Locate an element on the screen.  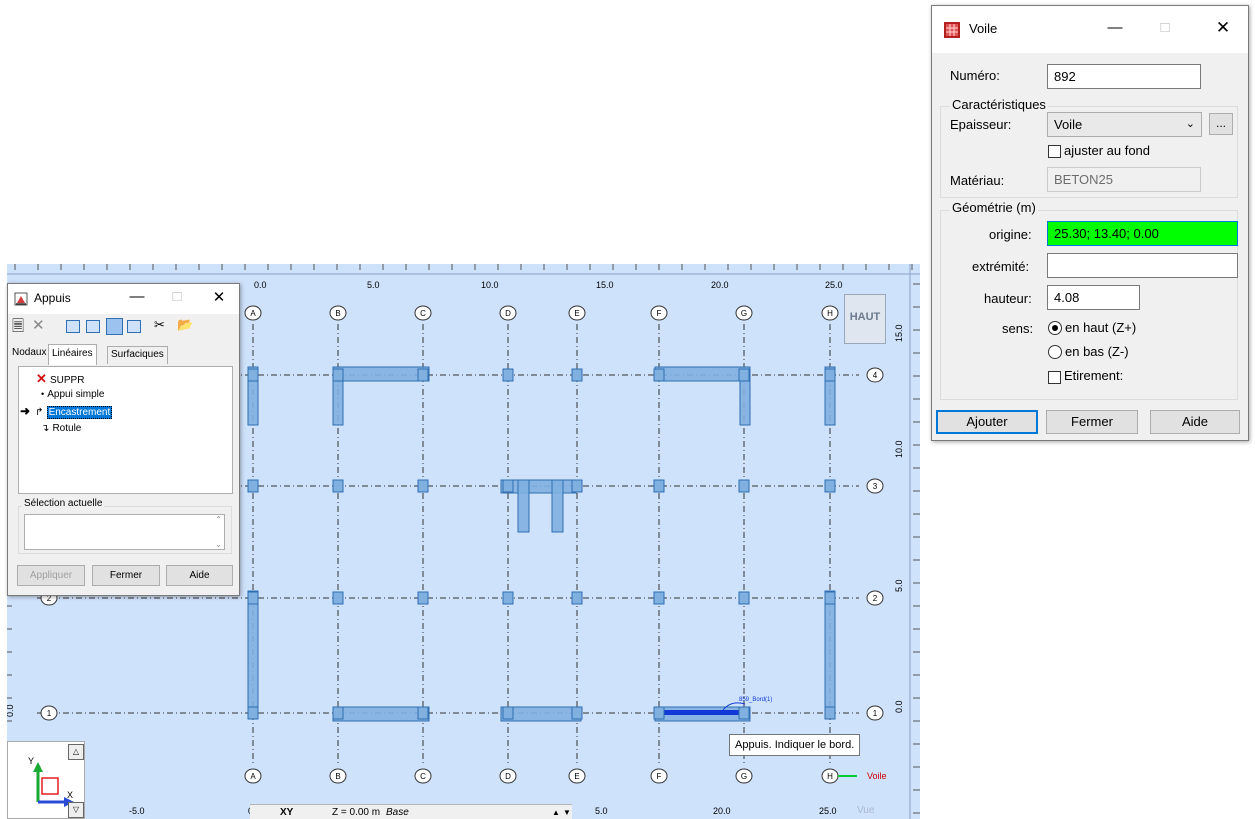
bottom-ruler-label: 20.0 is located at coordinates (722, 811).